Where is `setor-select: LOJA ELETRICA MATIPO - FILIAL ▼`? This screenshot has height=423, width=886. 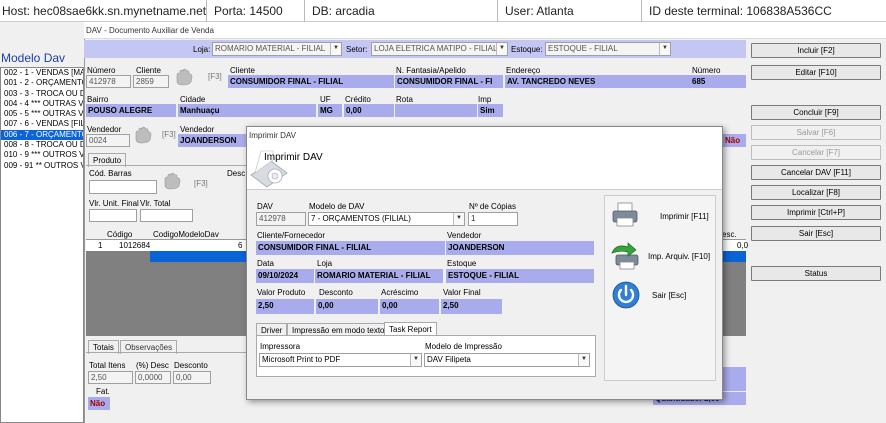 setor-select: LOJA ELETRICA MATIPO - FILIAL ▼ is located at coordinates (439, 49).